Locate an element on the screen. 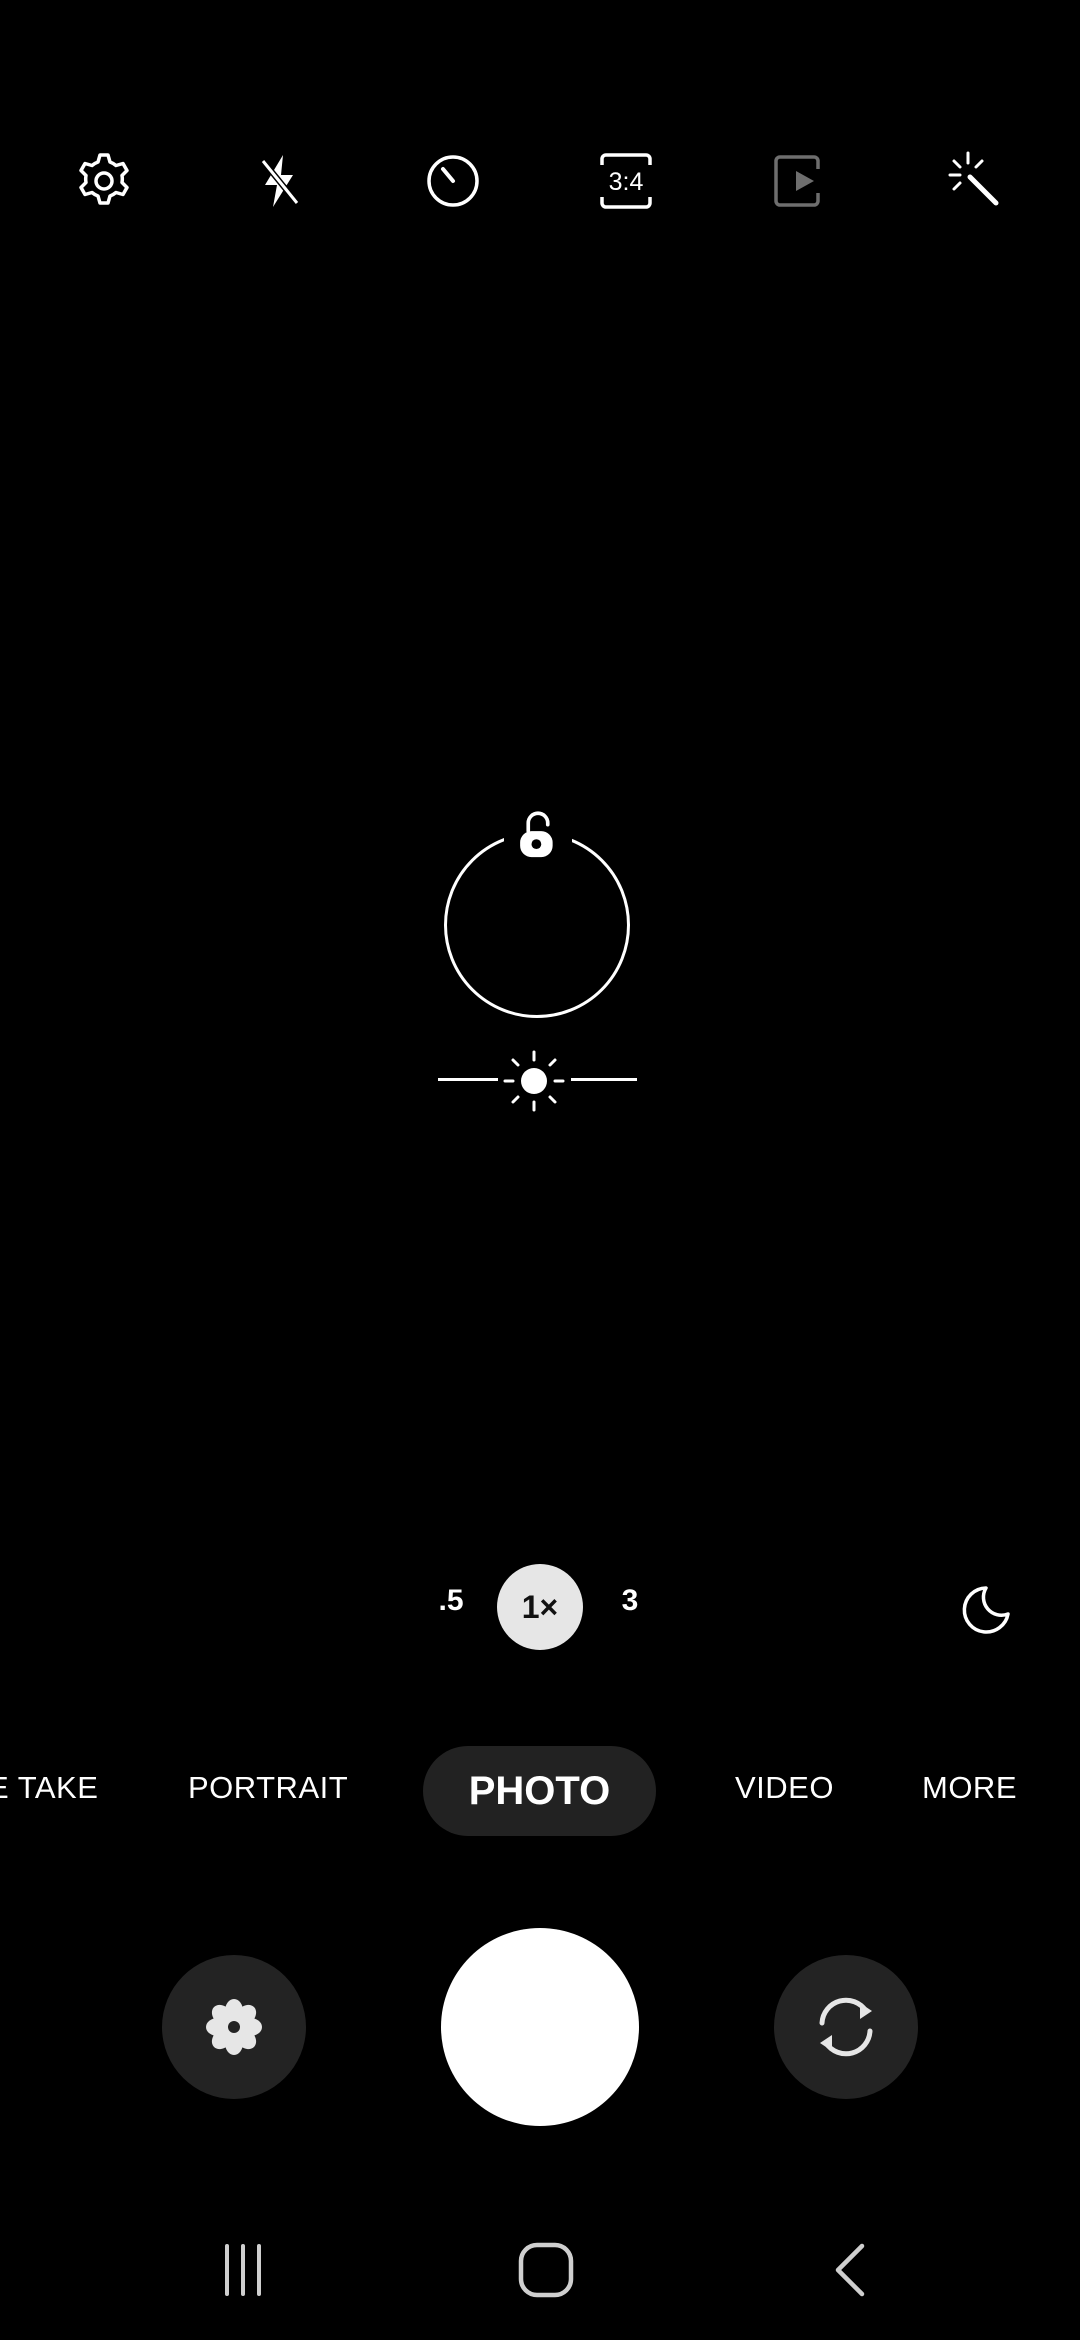  motion-photo-button is located at coordinates (800, 181).